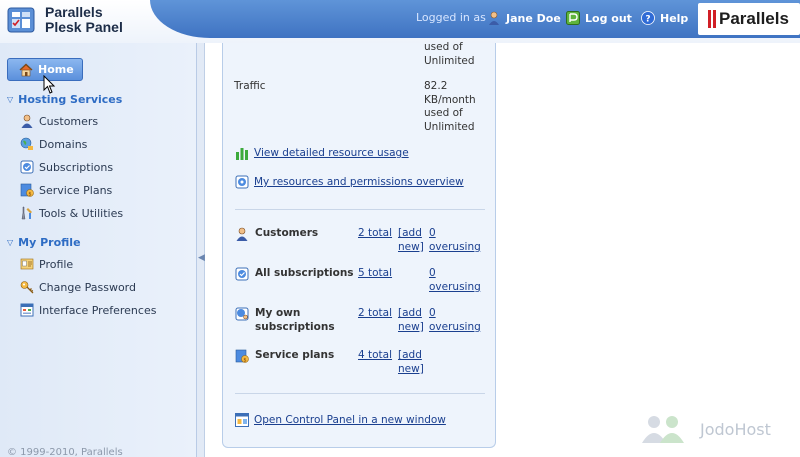 This screenshot has width=800, height=457. I want to click on parallels-brand: Parallels, so click(749, 19).